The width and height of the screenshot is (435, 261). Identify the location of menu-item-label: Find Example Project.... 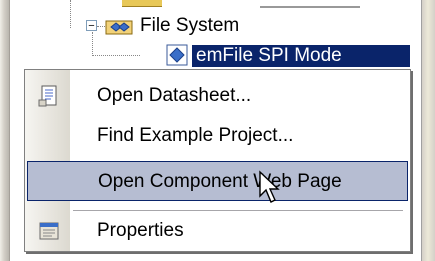
(195, 135).